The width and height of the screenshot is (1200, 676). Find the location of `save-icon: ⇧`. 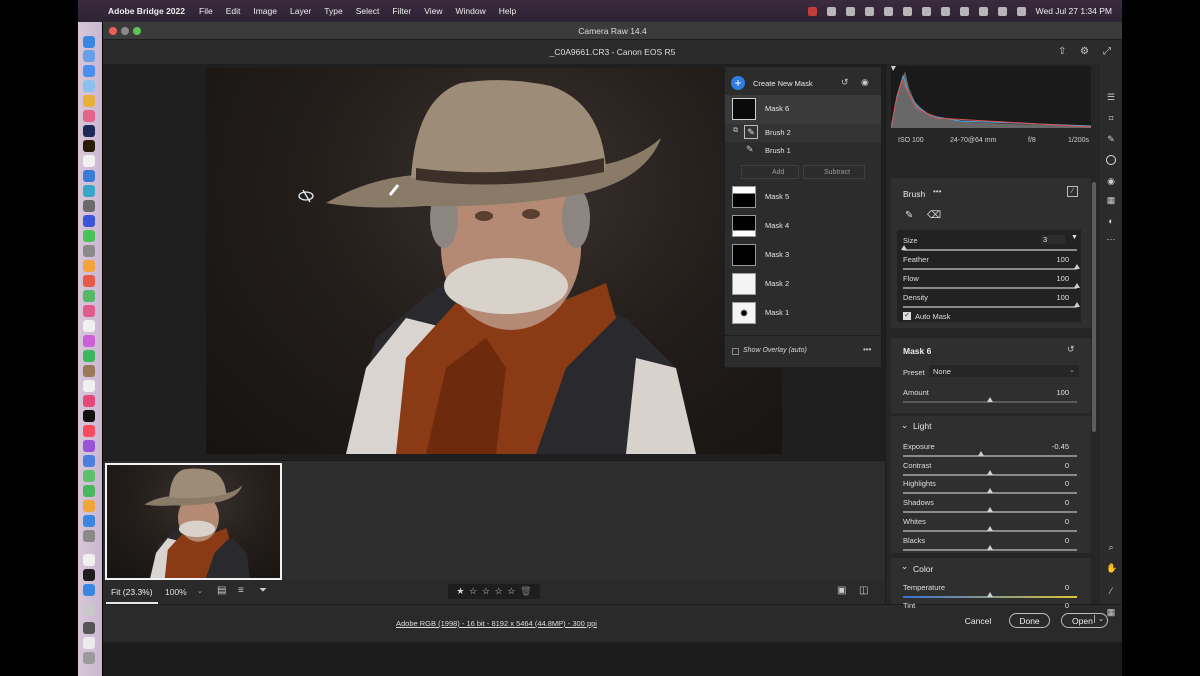

save-icon: ⇧ is located at coordinates (1062, 51).